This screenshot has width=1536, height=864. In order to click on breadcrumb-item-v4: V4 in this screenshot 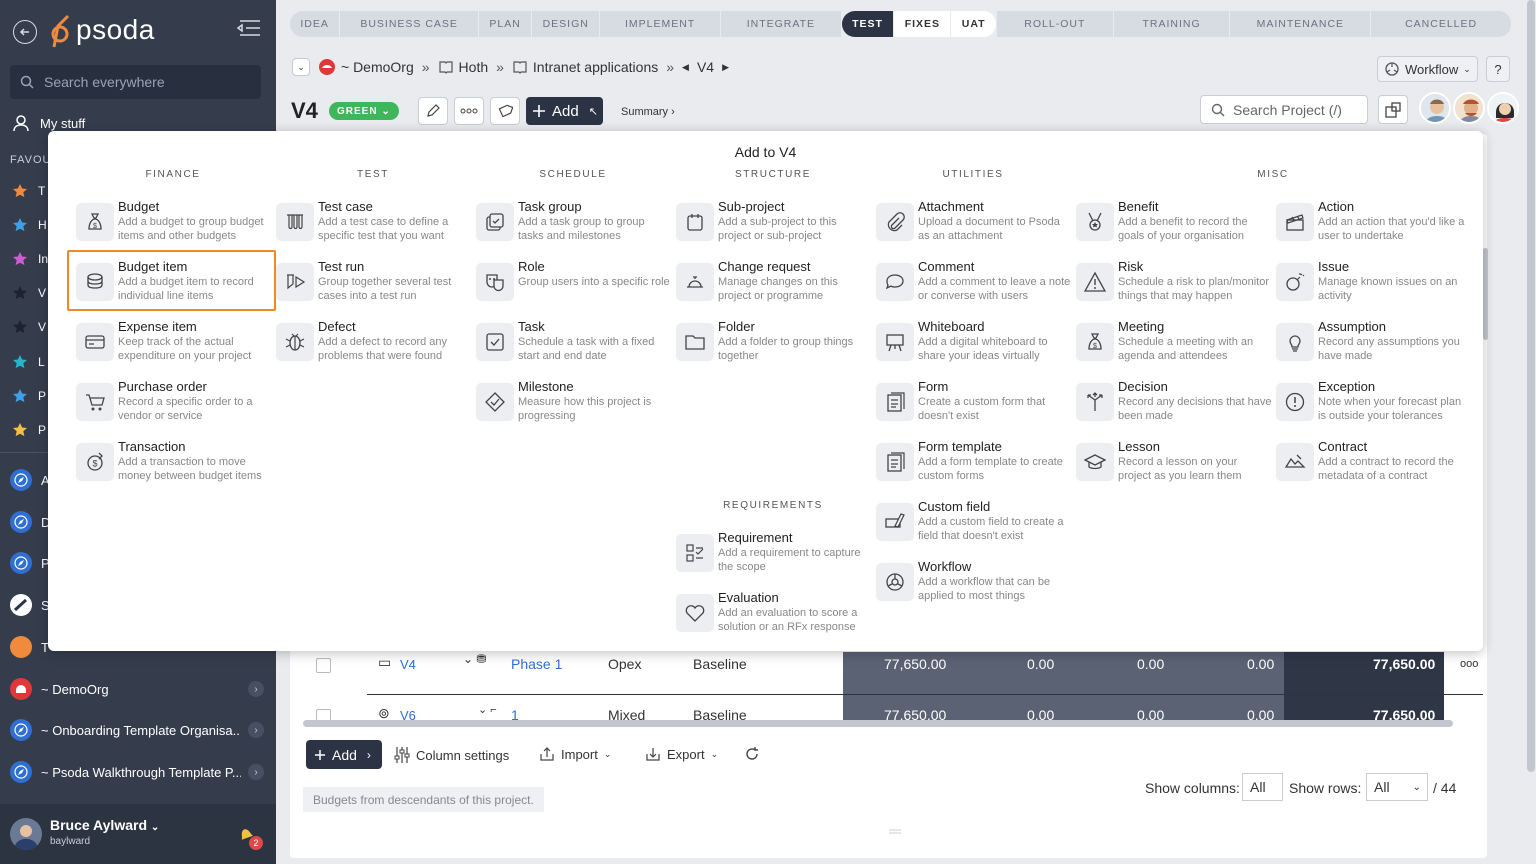, I will do `click(705, 67)`.